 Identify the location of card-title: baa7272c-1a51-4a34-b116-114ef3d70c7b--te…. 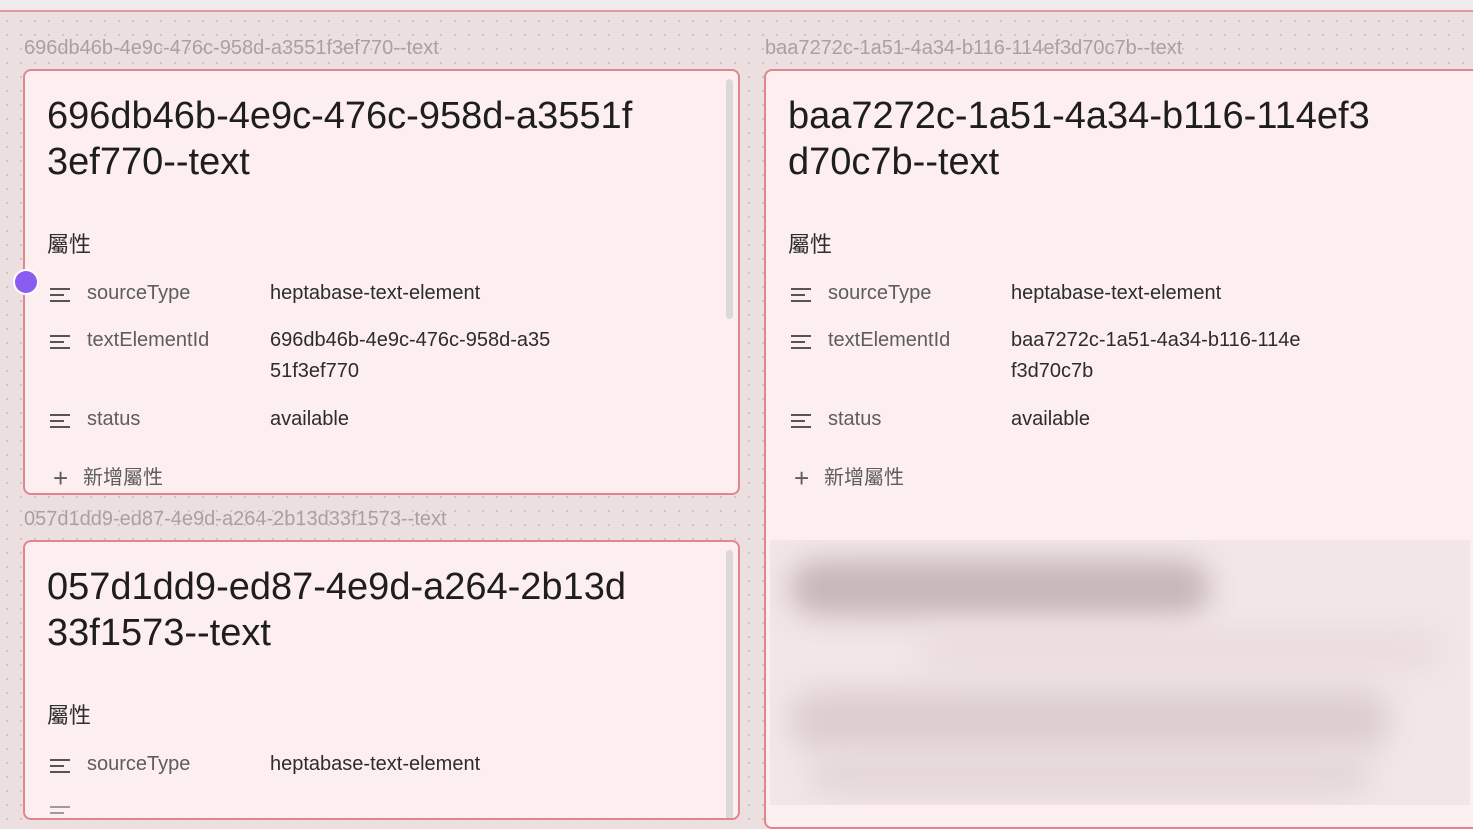
(1088, 139).